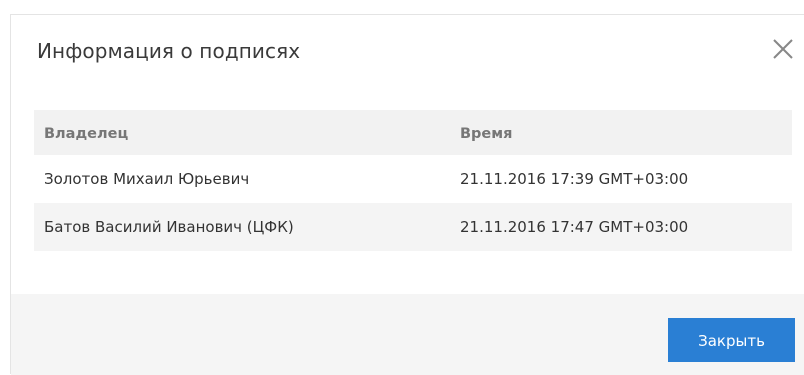 The width and height of the screenshot is (804, 375). I want to click on owner-cell: Золотов Михаил Юрьевич, so click(147, 179).